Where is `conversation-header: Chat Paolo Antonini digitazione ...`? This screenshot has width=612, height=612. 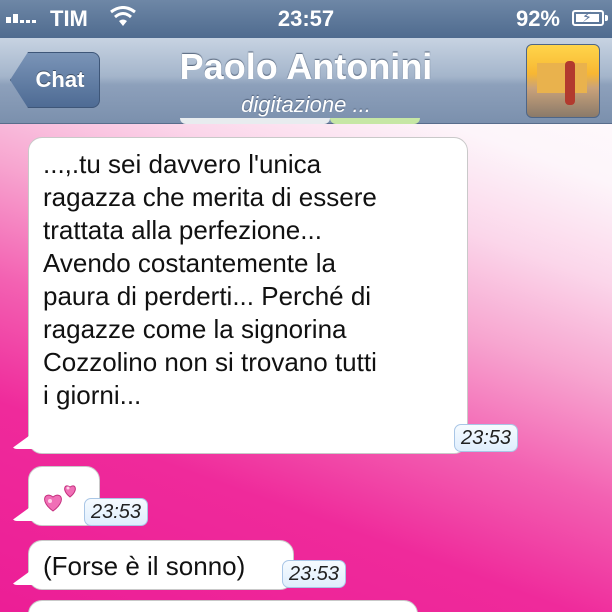
conversation-header: Chat Paolo Antonini digitazione ... is located at coordinates (306, 81).